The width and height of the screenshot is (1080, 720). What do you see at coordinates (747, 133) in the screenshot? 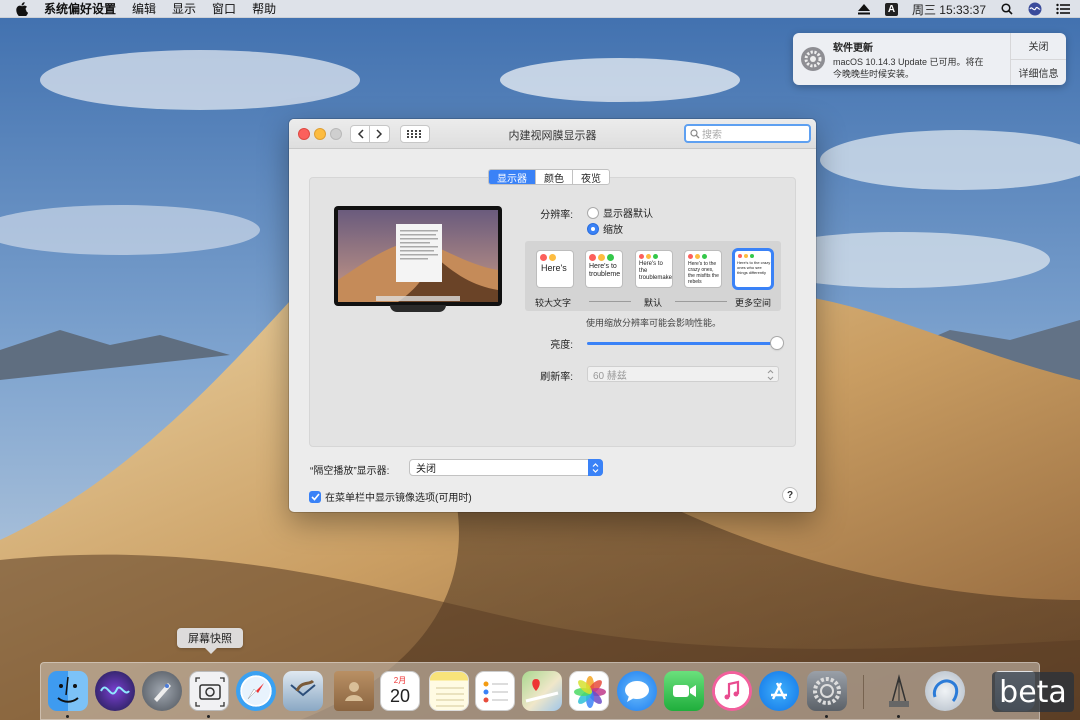
I see `search-input: 搜索` at bounding box center [747, 133].